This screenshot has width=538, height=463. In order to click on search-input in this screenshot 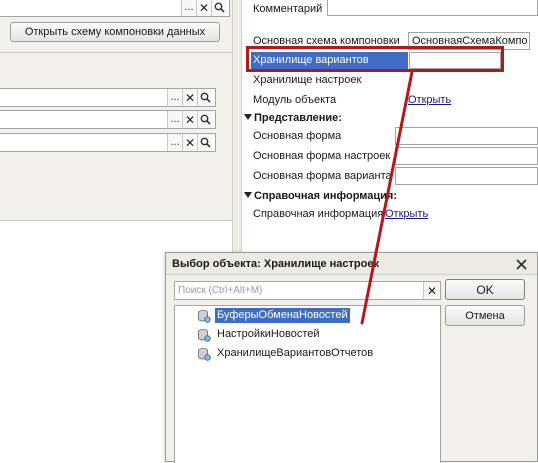, I will do `click(298, 290)`.